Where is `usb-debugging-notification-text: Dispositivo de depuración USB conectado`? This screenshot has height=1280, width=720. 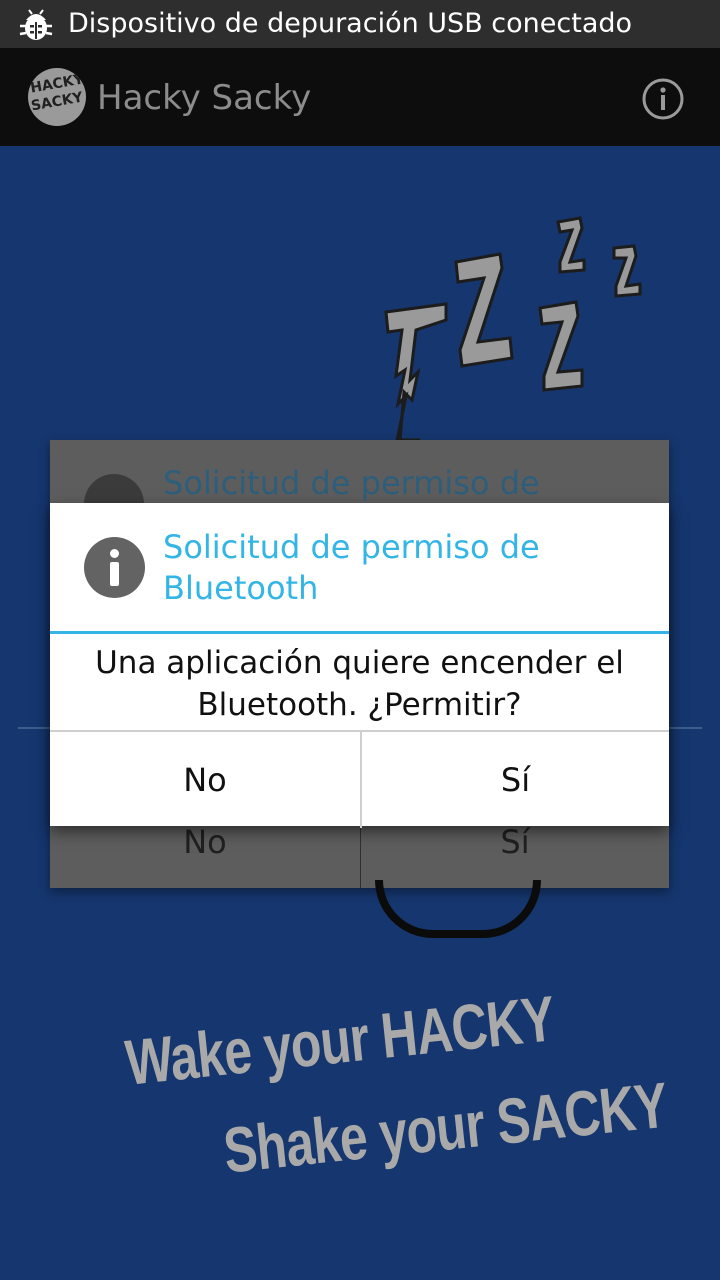 usb-debugging-notification-text: Dispositivo de depuración USB conectado is located at coordinates (350, 23).